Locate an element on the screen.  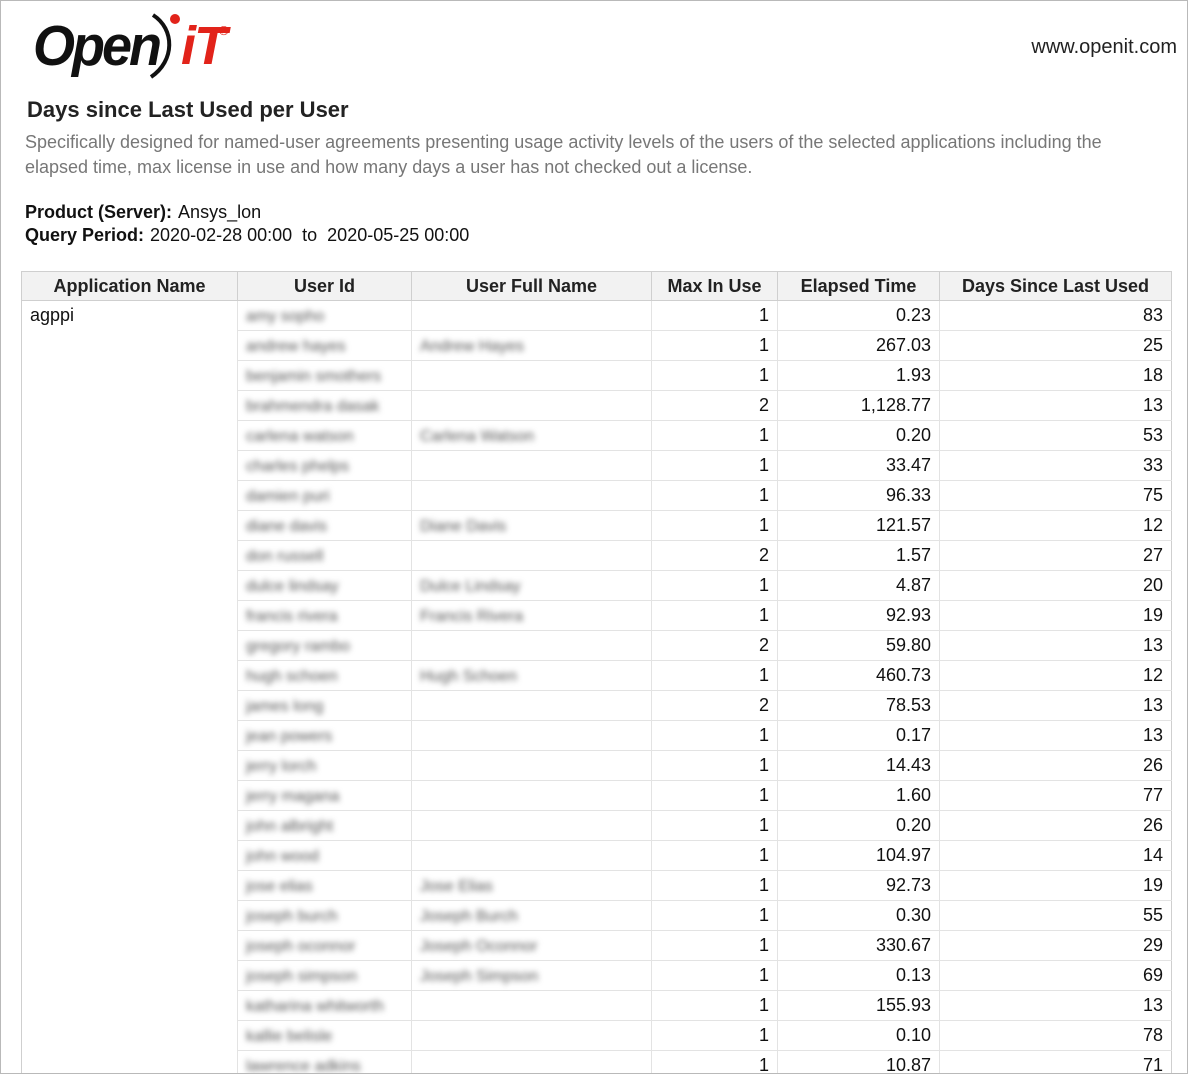
elapsed-time-cell: 92.73 is located at coordinates (858, 885).